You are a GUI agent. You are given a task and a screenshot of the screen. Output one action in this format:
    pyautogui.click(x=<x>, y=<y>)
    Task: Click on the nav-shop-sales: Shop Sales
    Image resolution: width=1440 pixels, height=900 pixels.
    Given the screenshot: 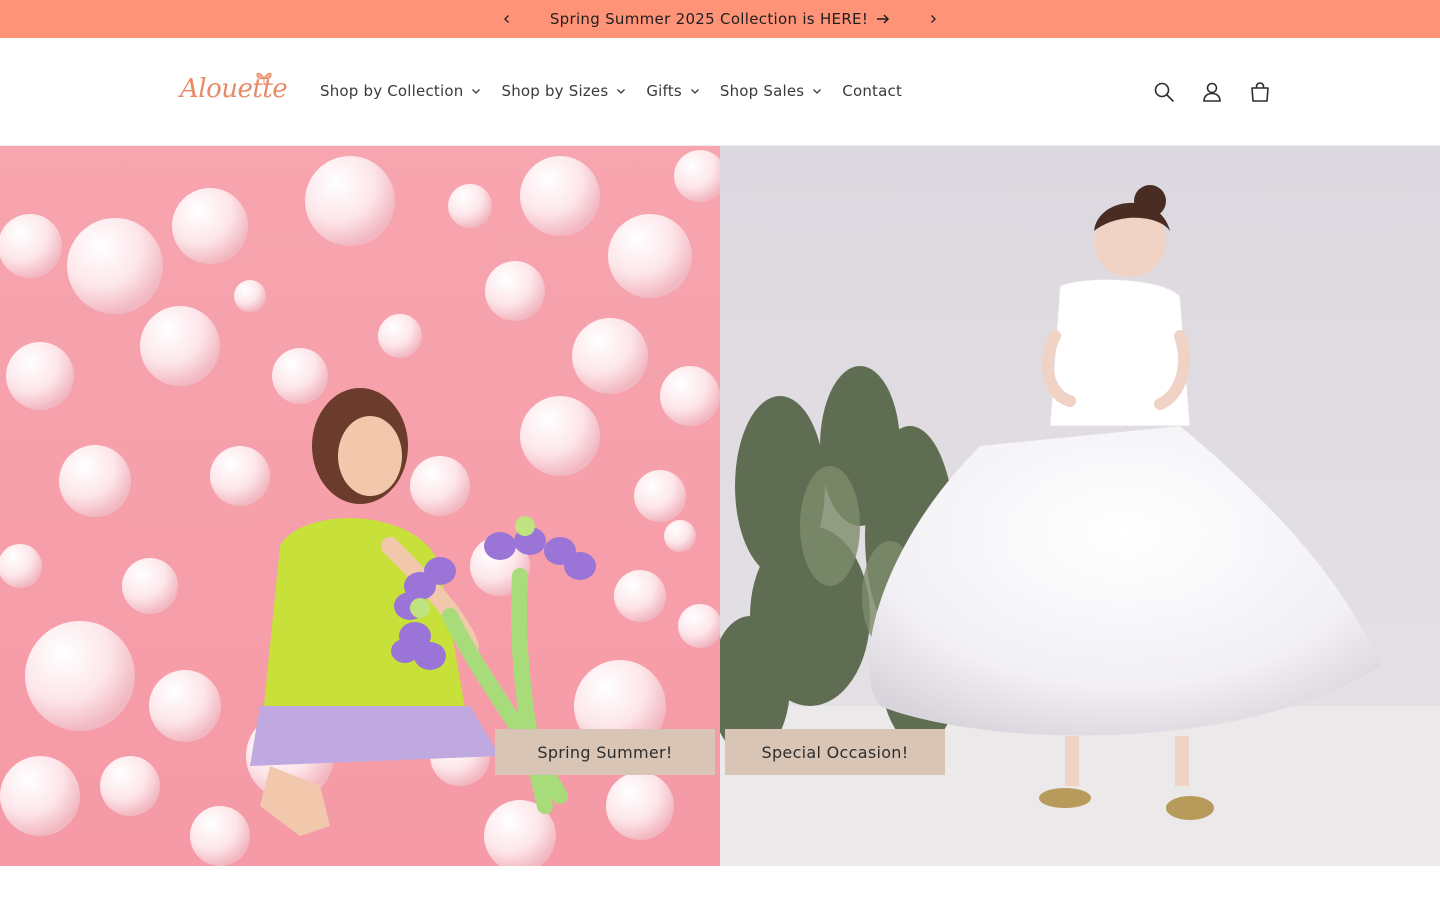 What is the action you would take?
    pyautogui.click(x=771, y=91)
    